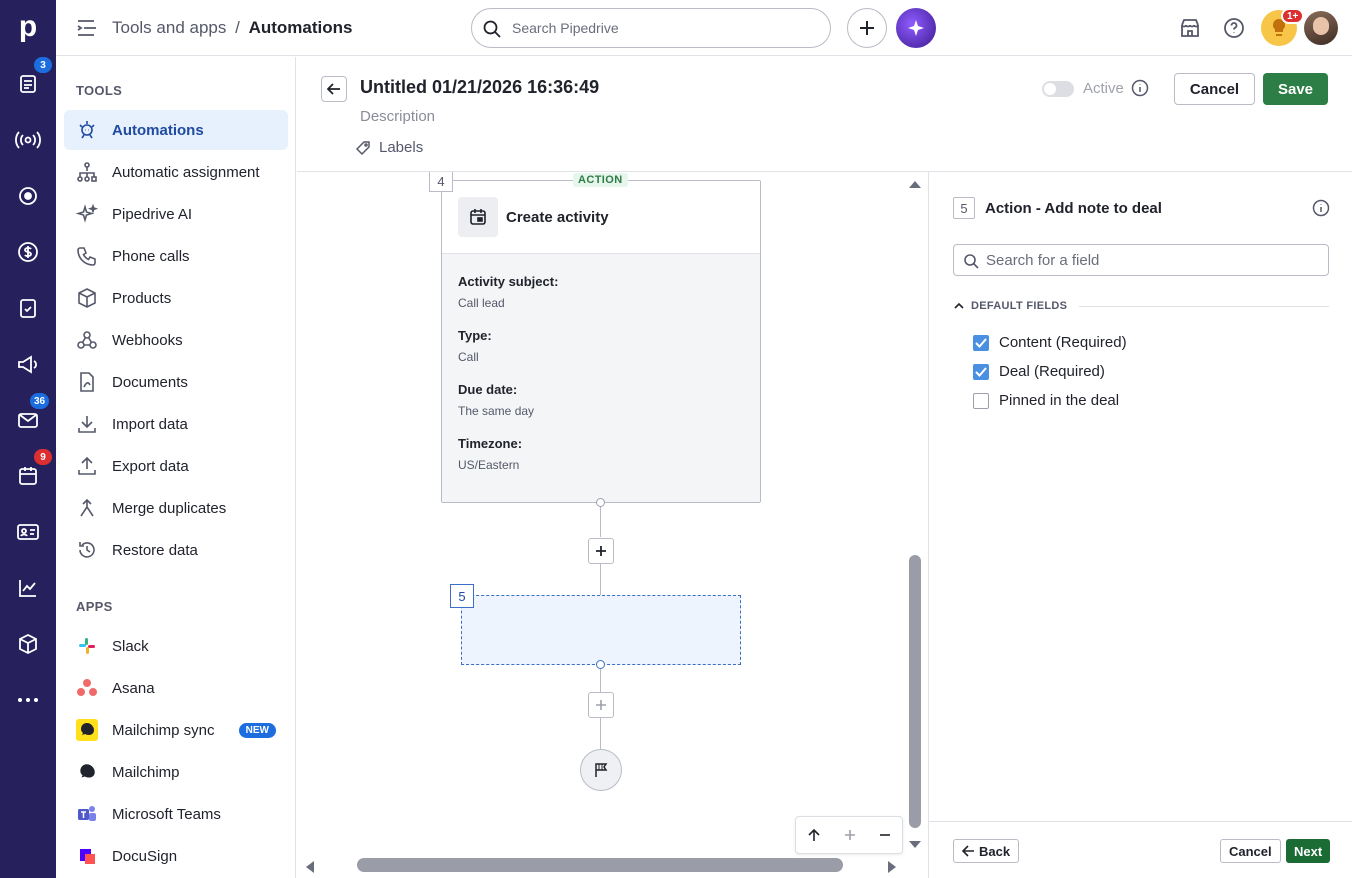 The width and height of the screenshot is (1352, 878). What do you see at coordinates (1308, 851) in the screenshot?
I see `next-button: Next` at bounding box center [1308, 851].